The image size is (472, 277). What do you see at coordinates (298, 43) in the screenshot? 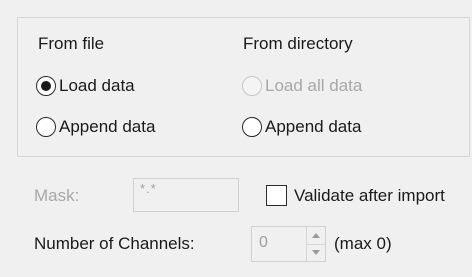
I see `from-directory-heading: From directory` at bounding box center [298, 43].